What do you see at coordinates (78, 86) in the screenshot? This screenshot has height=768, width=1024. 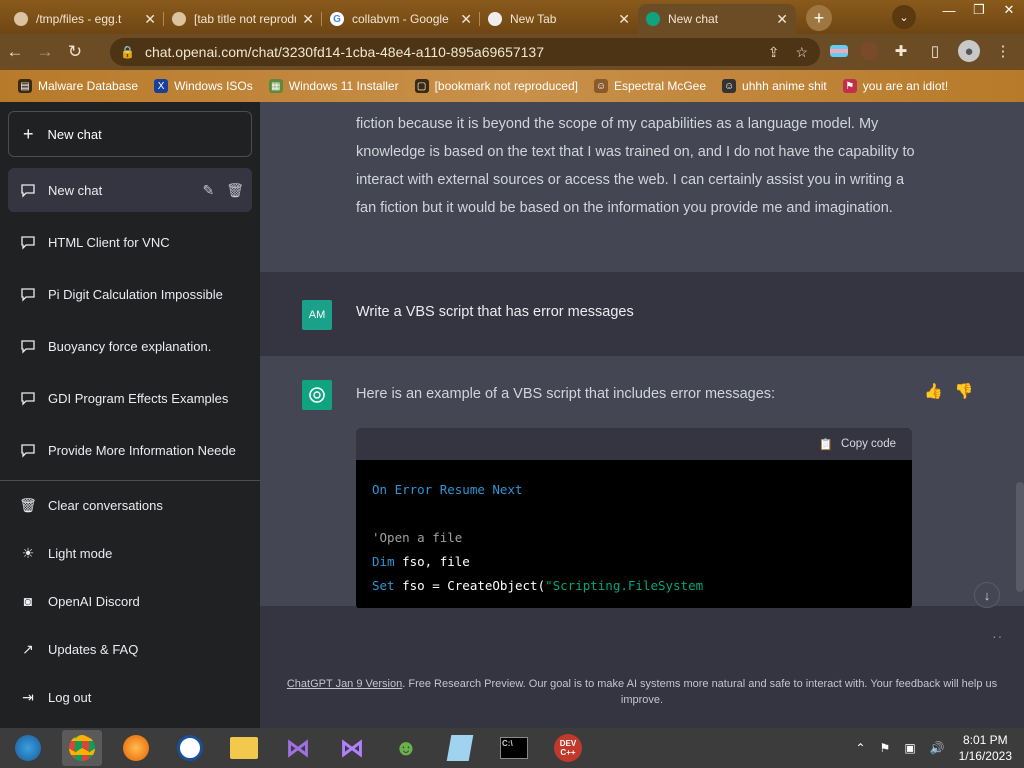 I see `bookmark: ▤ Malware Database` at bounding box center [78, 86].